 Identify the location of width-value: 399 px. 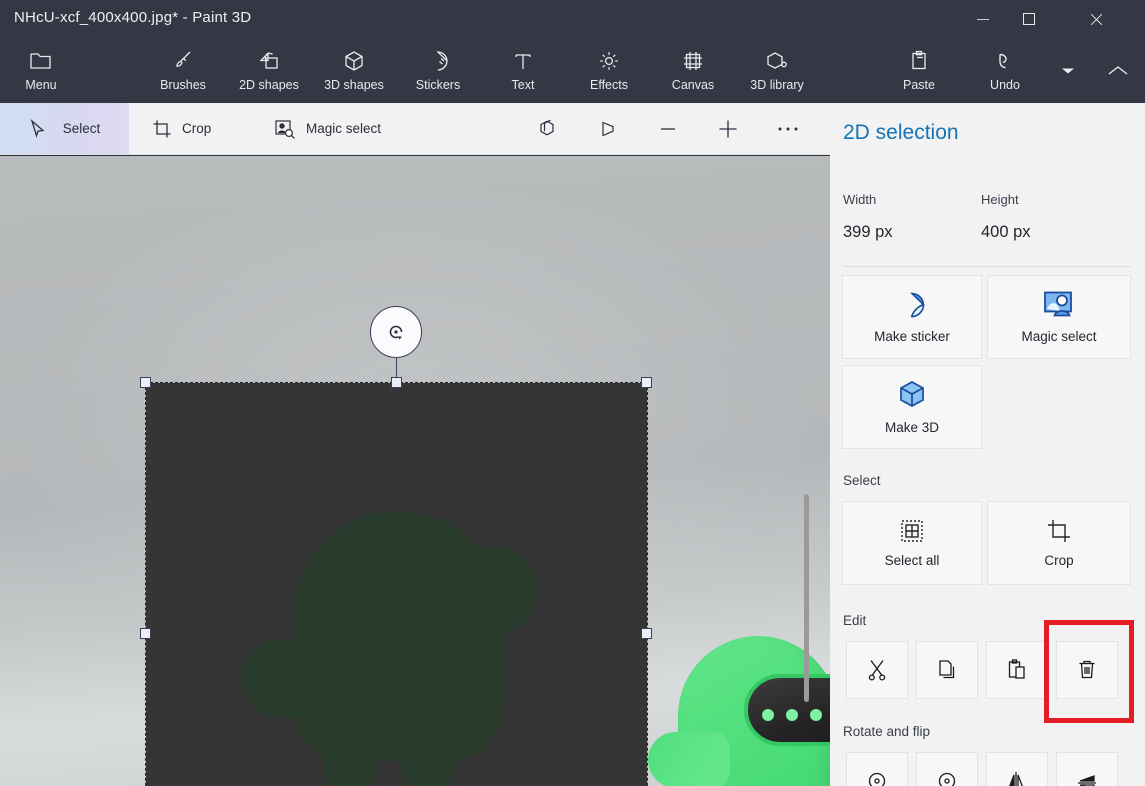
(868, 232).